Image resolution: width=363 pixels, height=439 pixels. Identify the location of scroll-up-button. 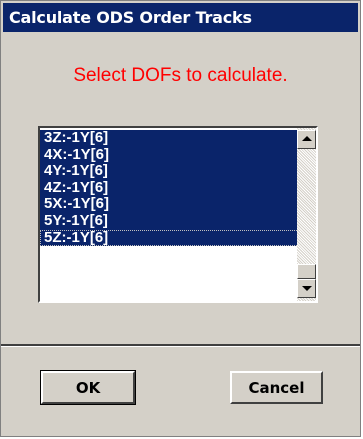
(306, 139).